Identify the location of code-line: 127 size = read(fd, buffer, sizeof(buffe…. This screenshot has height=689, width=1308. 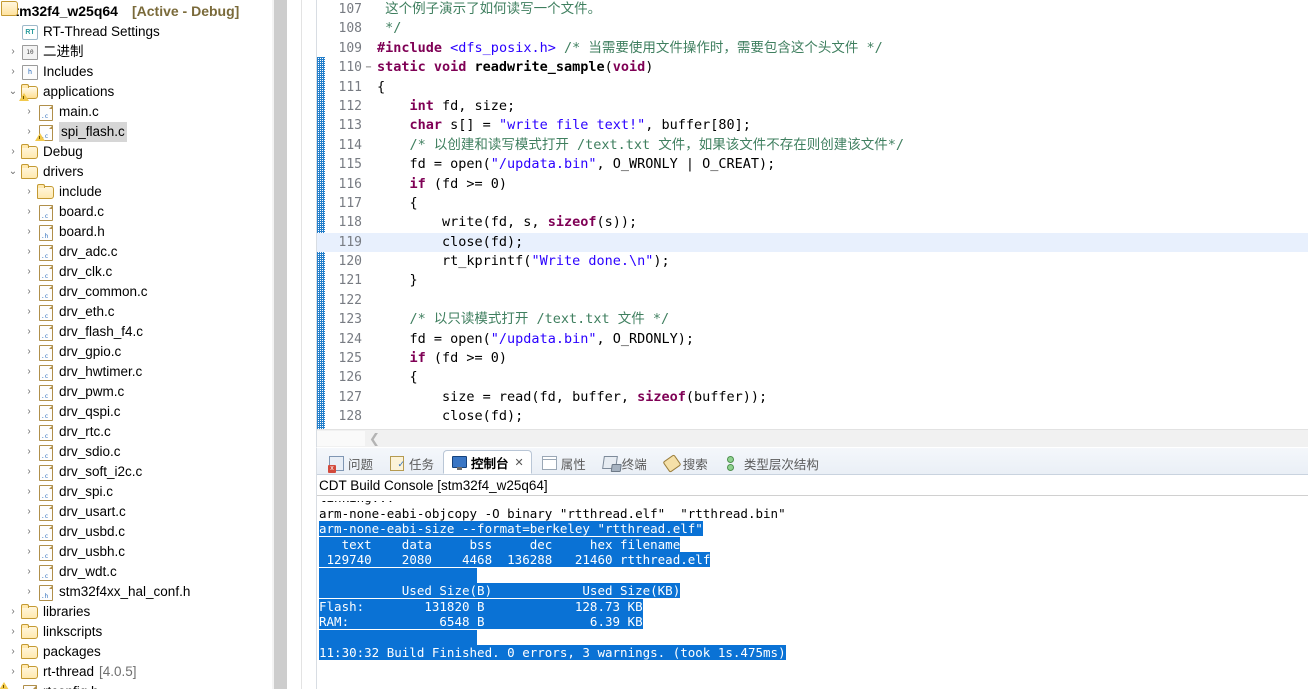
(812, 397).